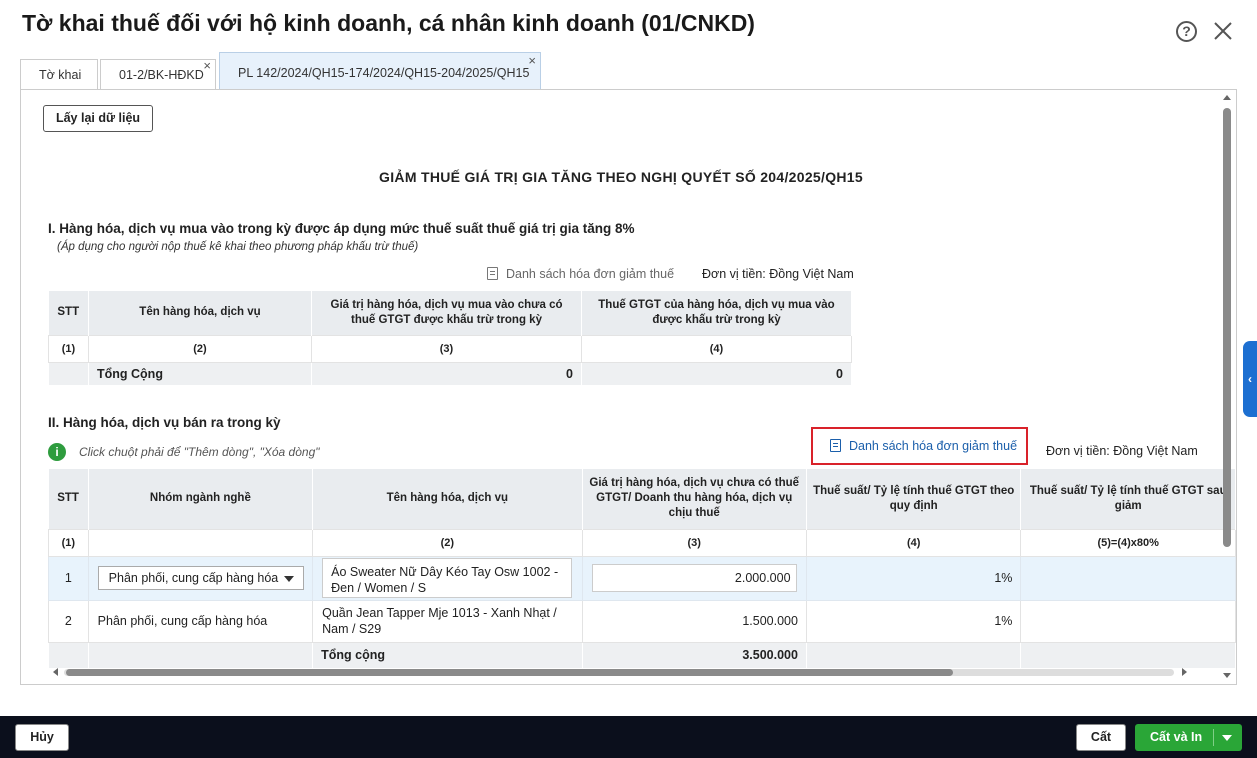 This screenshot has height=758, width=1257. I want to click on column-index-row: (1) (2) (3) (4) (5)=(4)x80%, so click(642, 542).